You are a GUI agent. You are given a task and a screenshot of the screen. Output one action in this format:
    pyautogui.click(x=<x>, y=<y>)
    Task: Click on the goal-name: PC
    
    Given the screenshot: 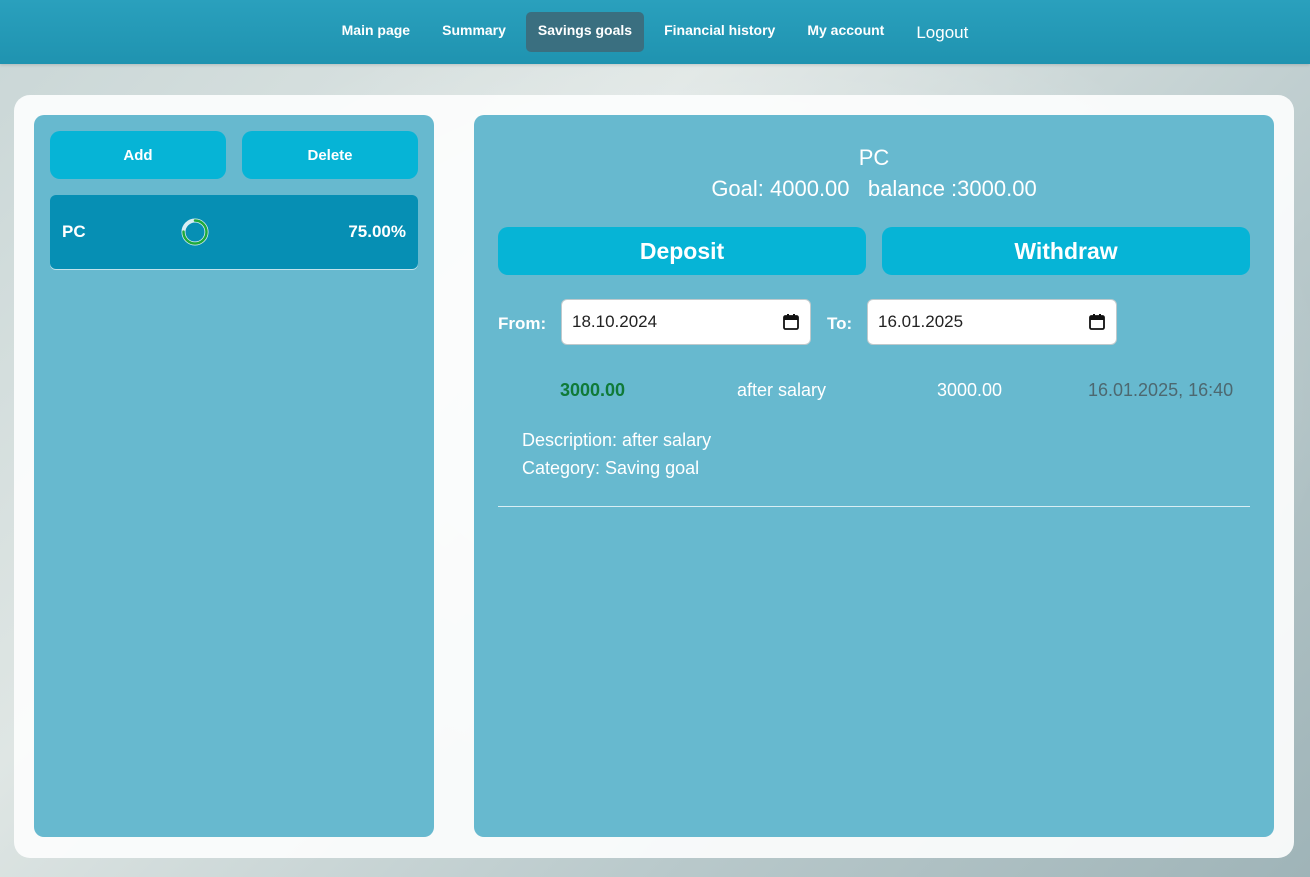 What is the action you would take?
    pyautogui.click(x=74, y=231)
    